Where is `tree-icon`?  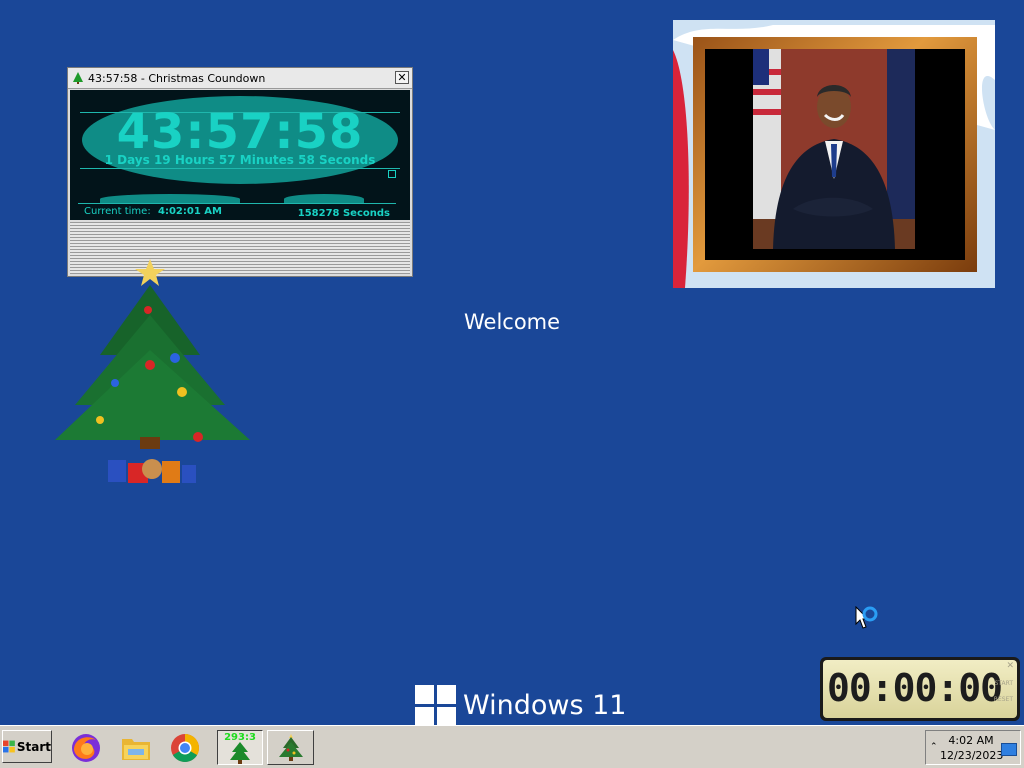 tree-icon is located at coordinates (78, 78).